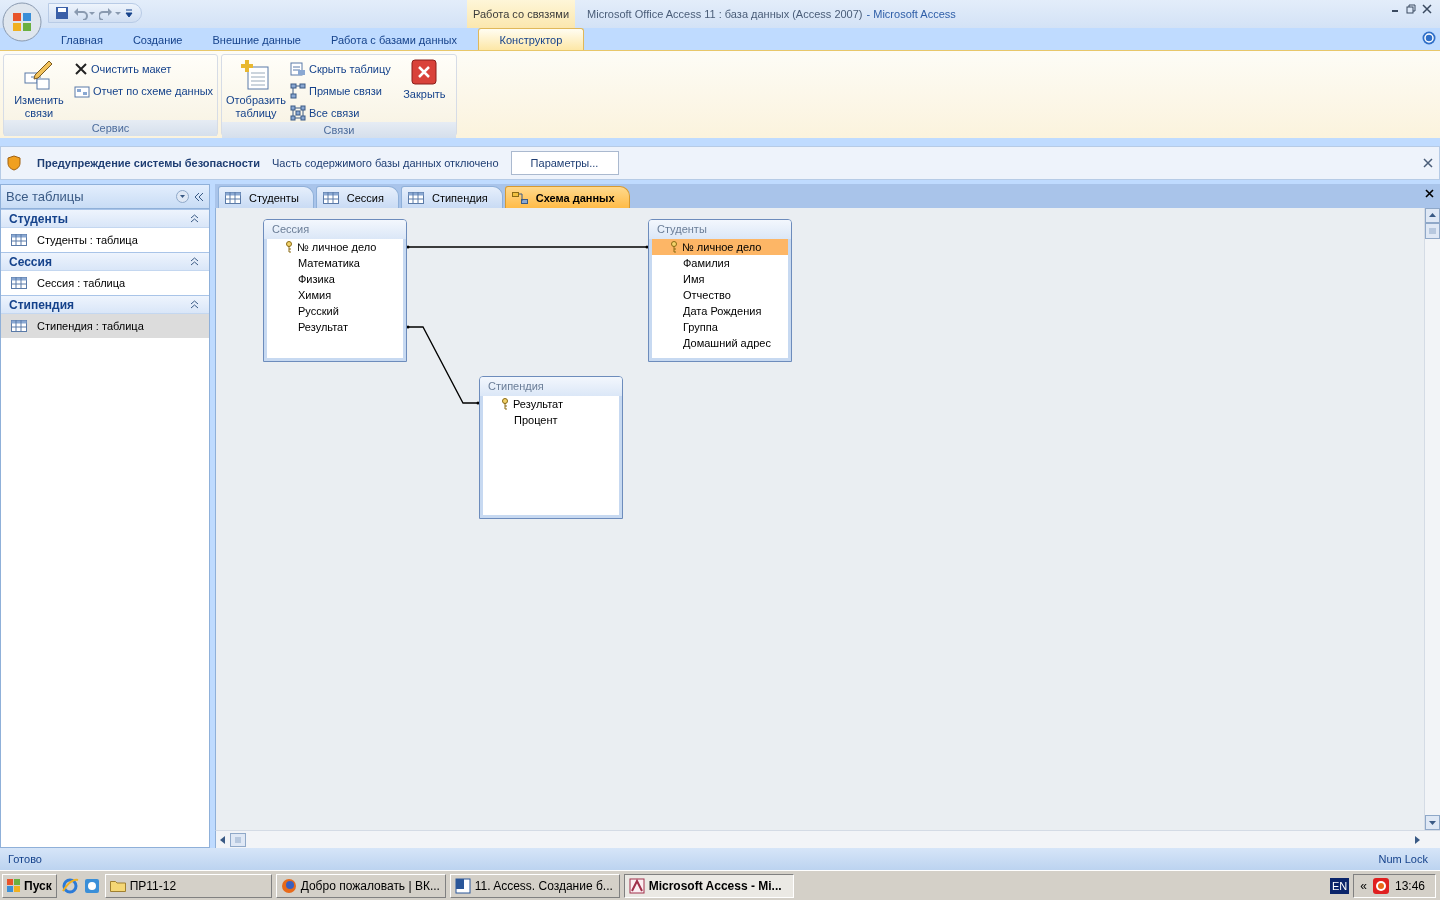  I want to click on ribbon-group-label: Связи, so click(339, 130).